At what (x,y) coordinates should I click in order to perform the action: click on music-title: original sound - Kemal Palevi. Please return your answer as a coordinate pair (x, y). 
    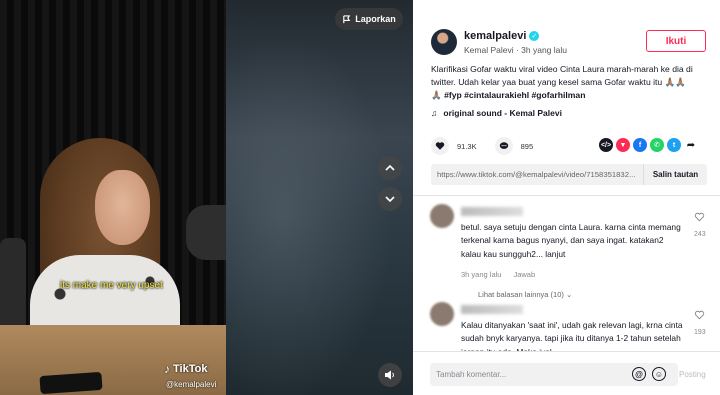
    Looking at the image, I should click on (502, 113).